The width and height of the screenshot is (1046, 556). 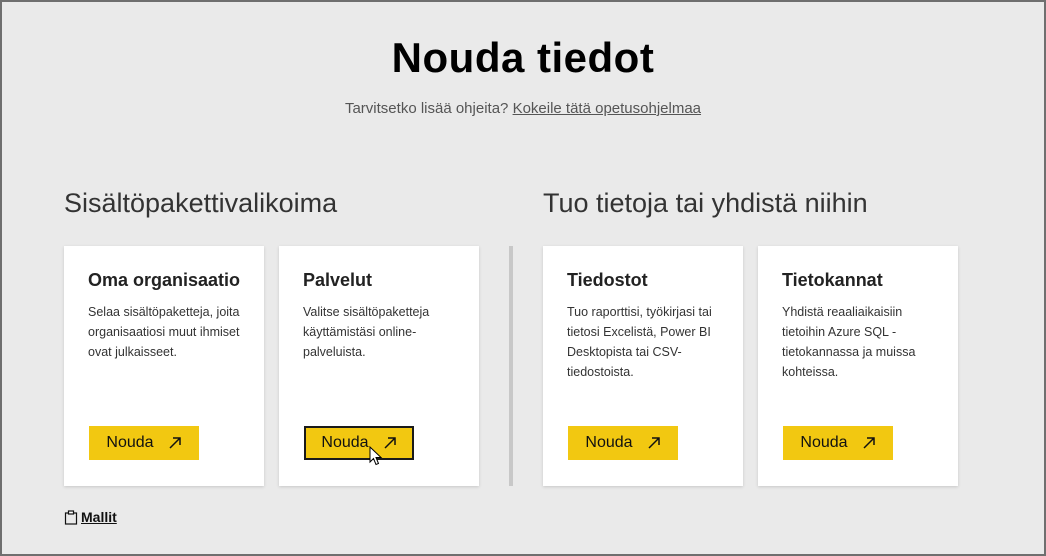 I want to click on templates-label: Mallit, so click(x=99, y=517).